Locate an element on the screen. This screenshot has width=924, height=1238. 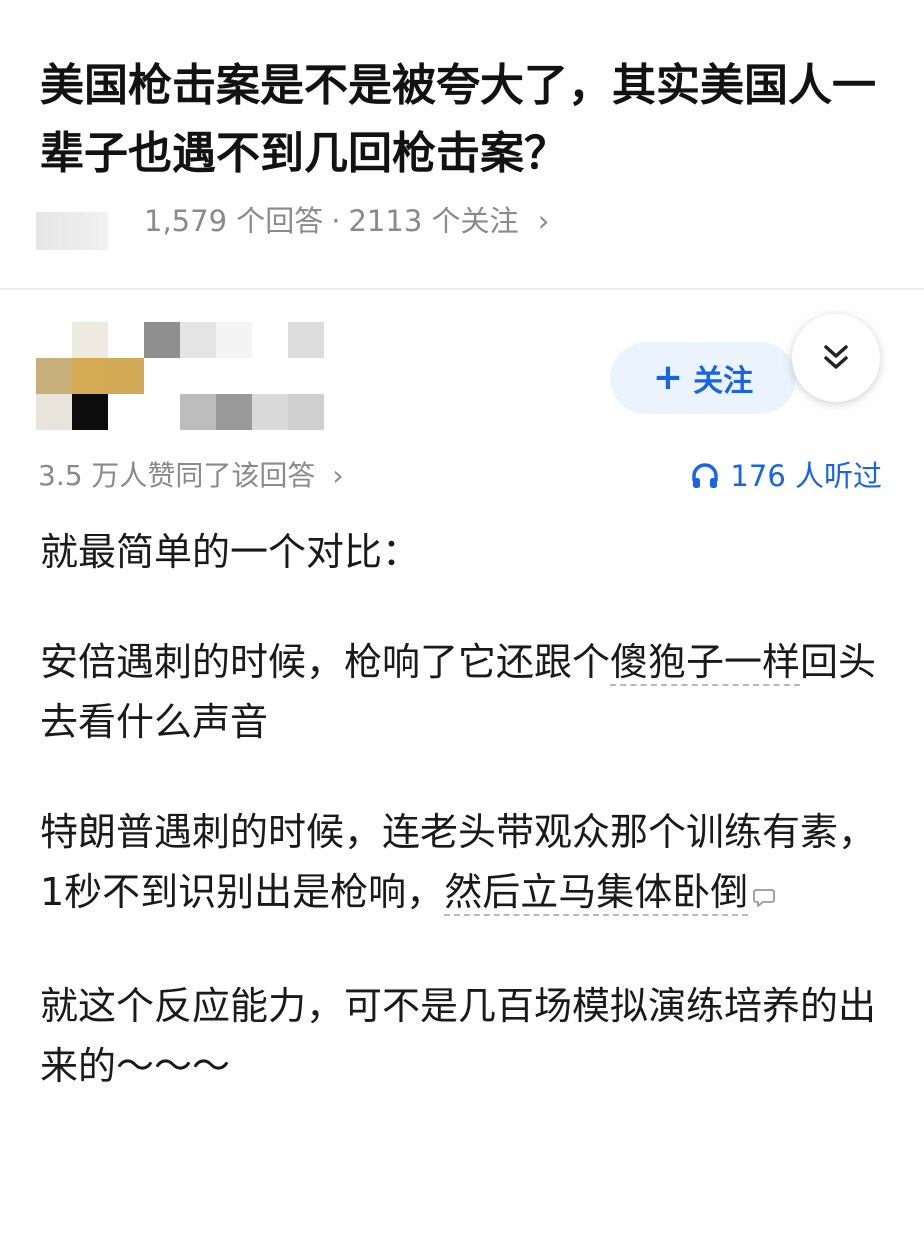
section-divider is located at coordinates (462, 289).